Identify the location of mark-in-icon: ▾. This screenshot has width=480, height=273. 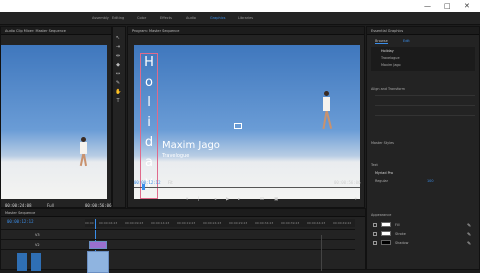
(187, 199).